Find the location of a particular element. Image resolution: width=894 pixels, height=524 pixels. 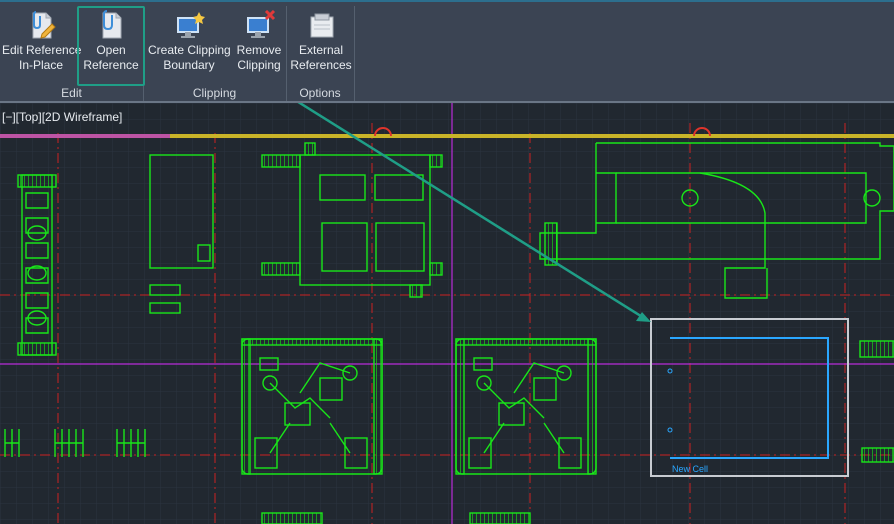

remove-clipping-icon is located at coordinates (261, 24).